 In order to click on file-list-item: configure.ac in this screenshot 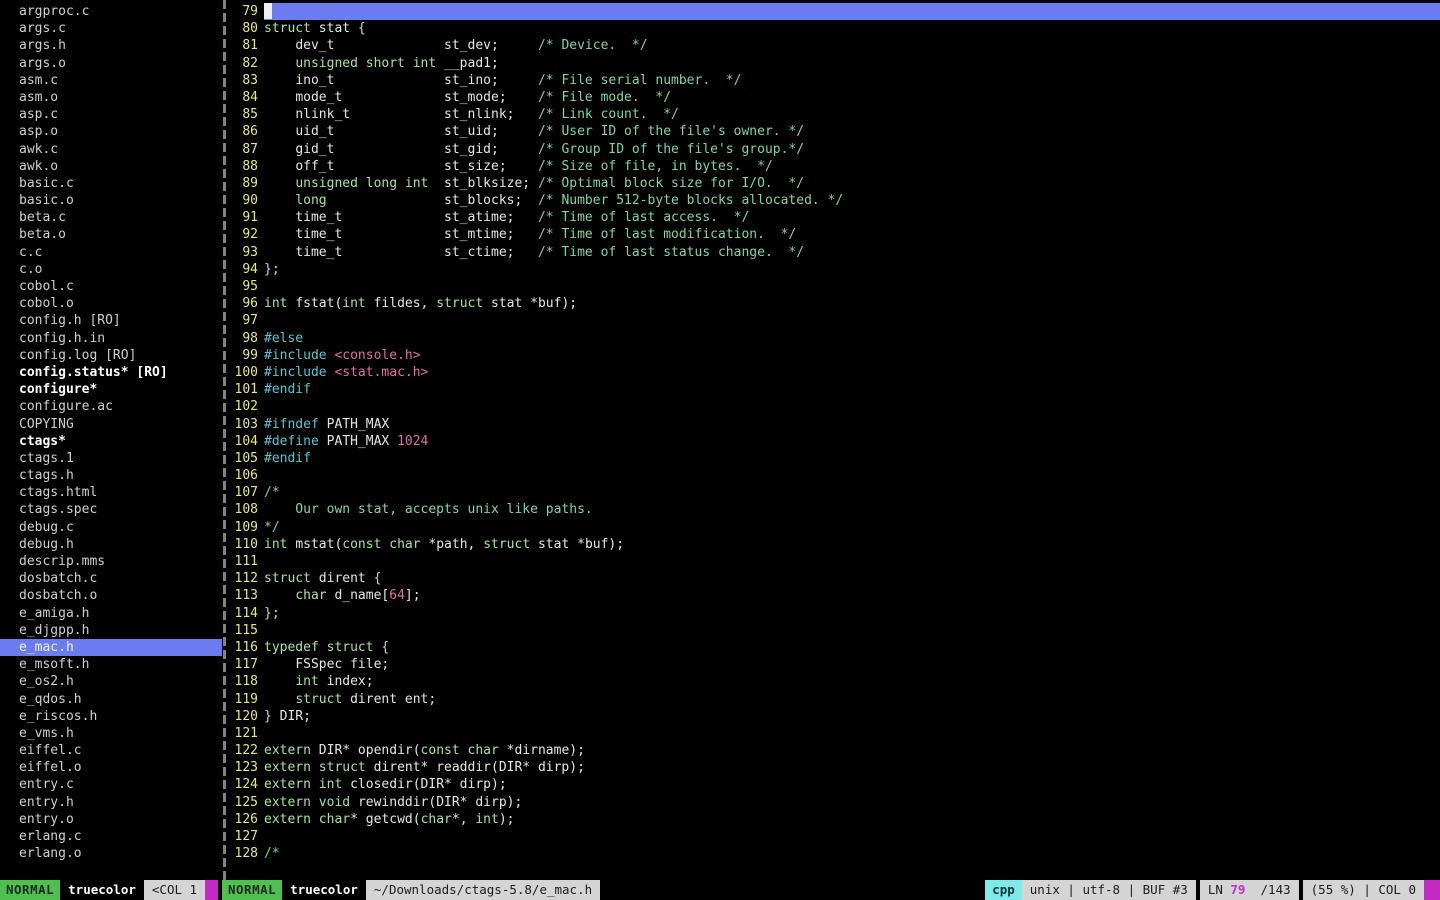, I will do `click(111, 406)`.